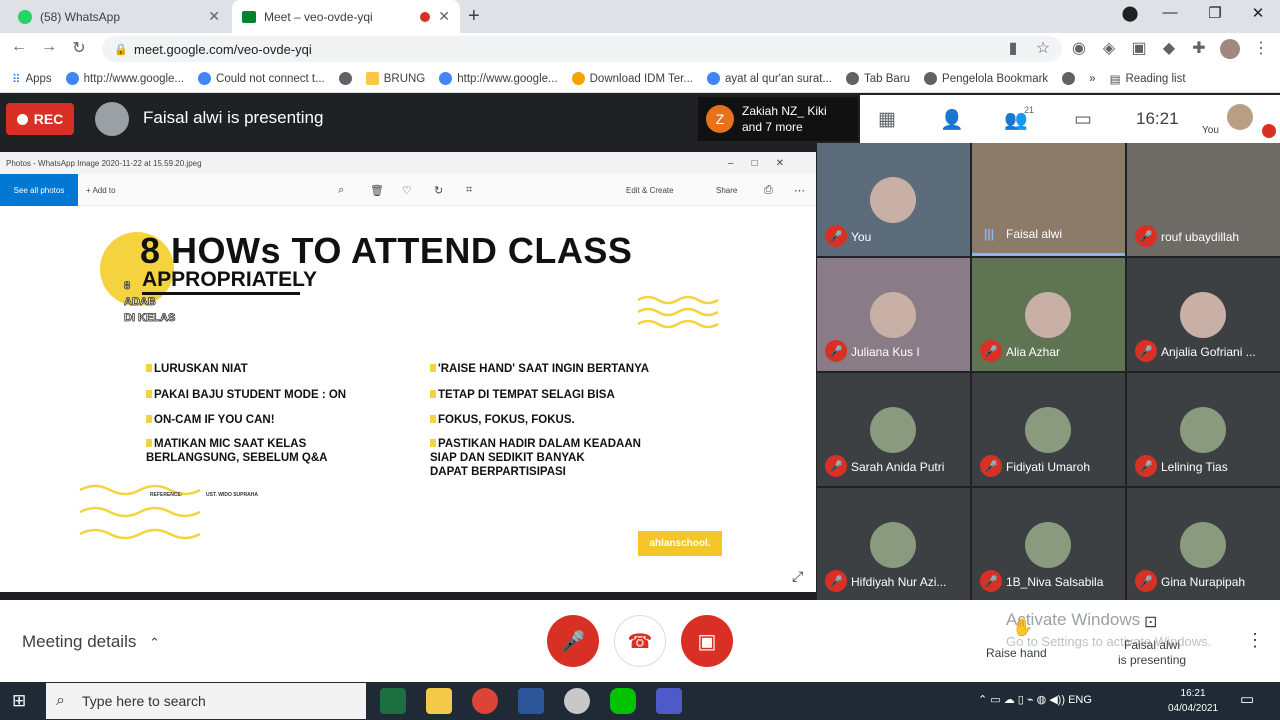 The width and height of the screenshot is (1280, 720). What do you see at coordinates (101, 190) in the screenshot?
I see `add-to-button: + Add to` at bounding box center [101, 190].